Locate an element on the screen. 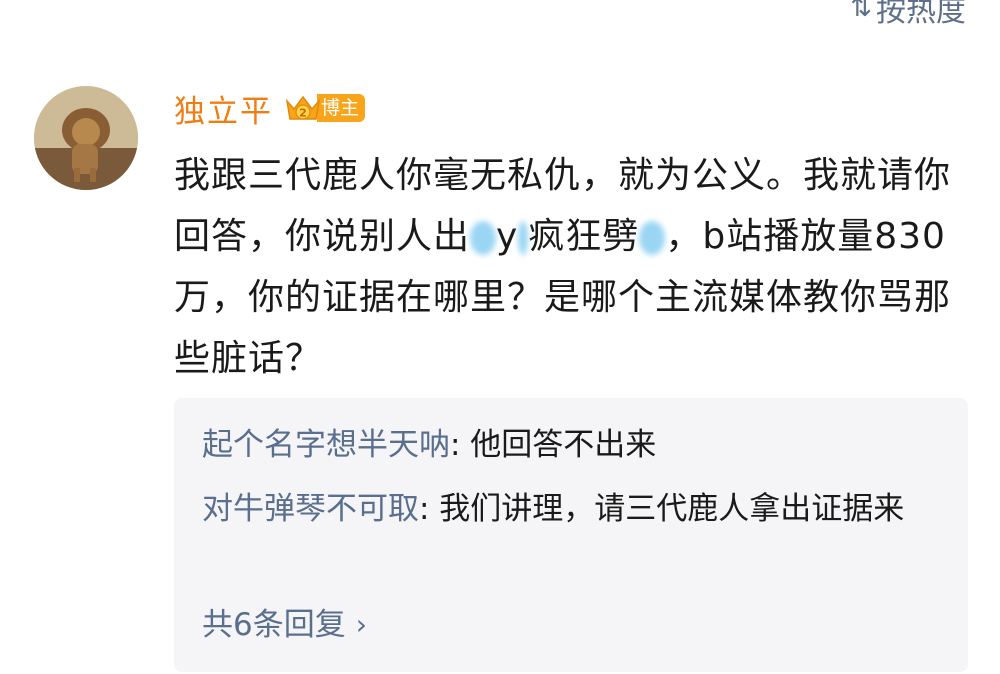 This screenshot has height=674, width=1000. reply-text: : 他回答不出来 is located at coordinates (553, 445).